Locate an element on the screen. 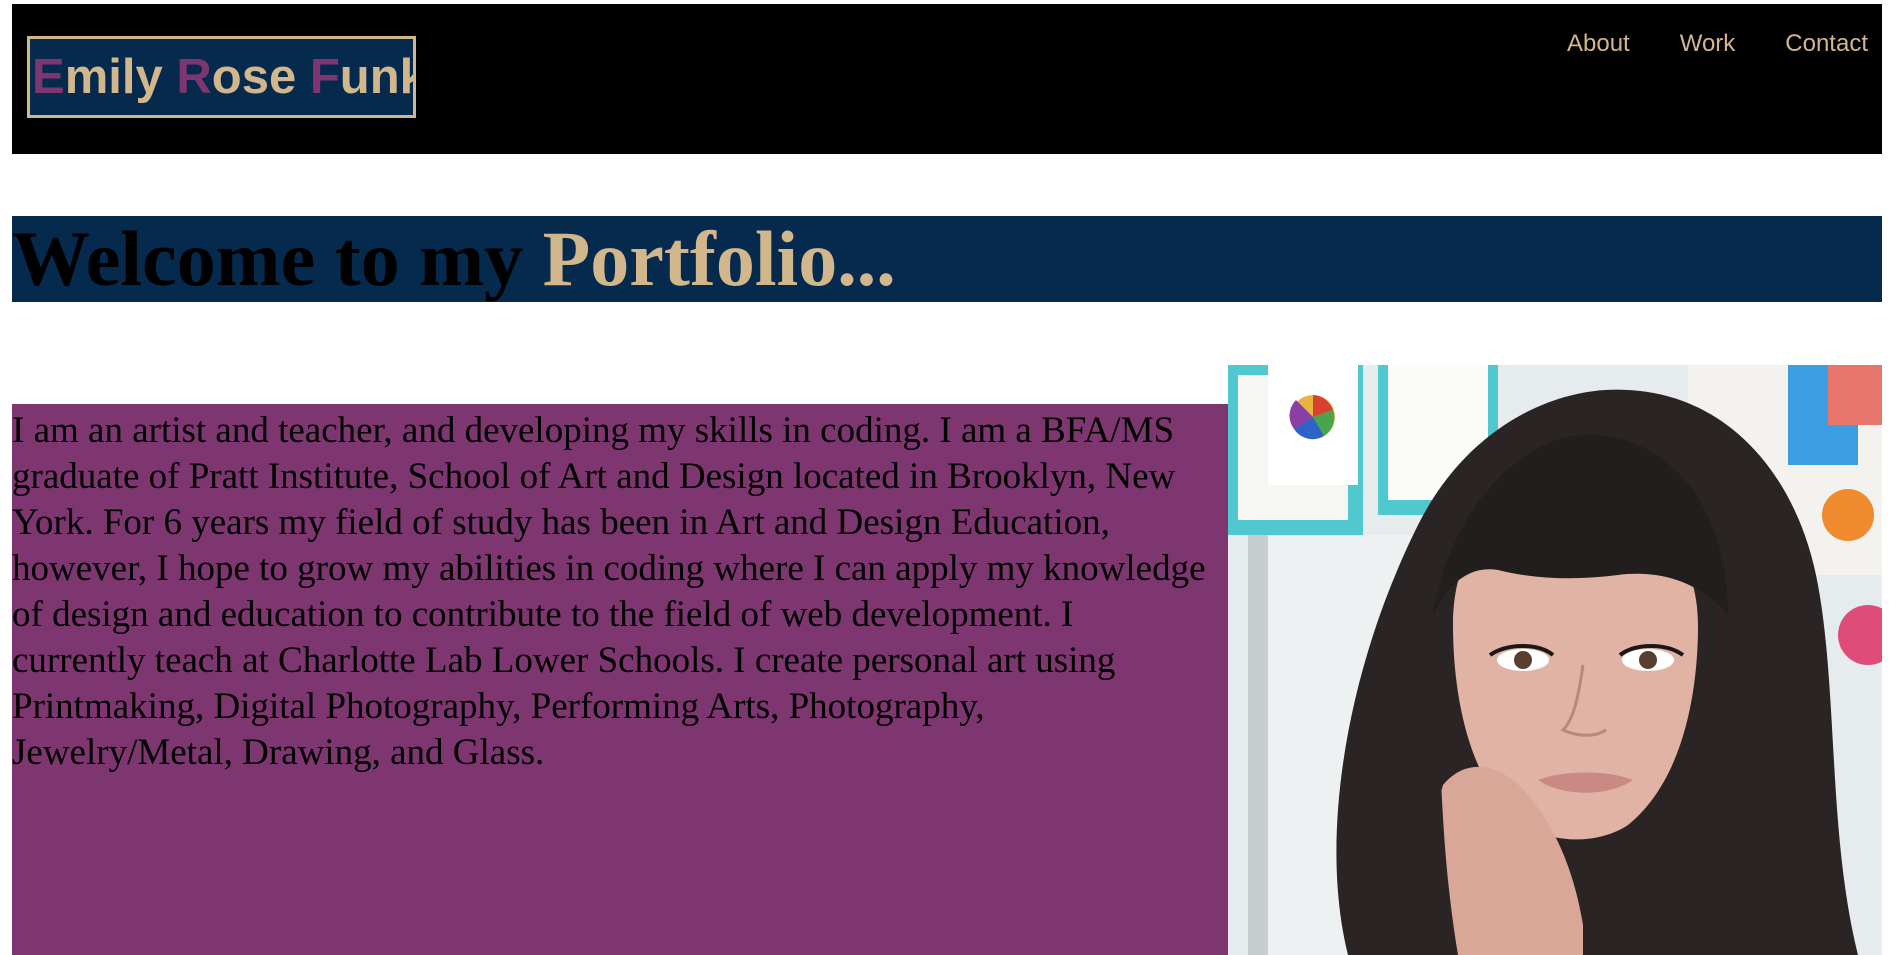 The image size is (1889, 955). title-lead: Welcome to my is located at coordinates (277, 259).